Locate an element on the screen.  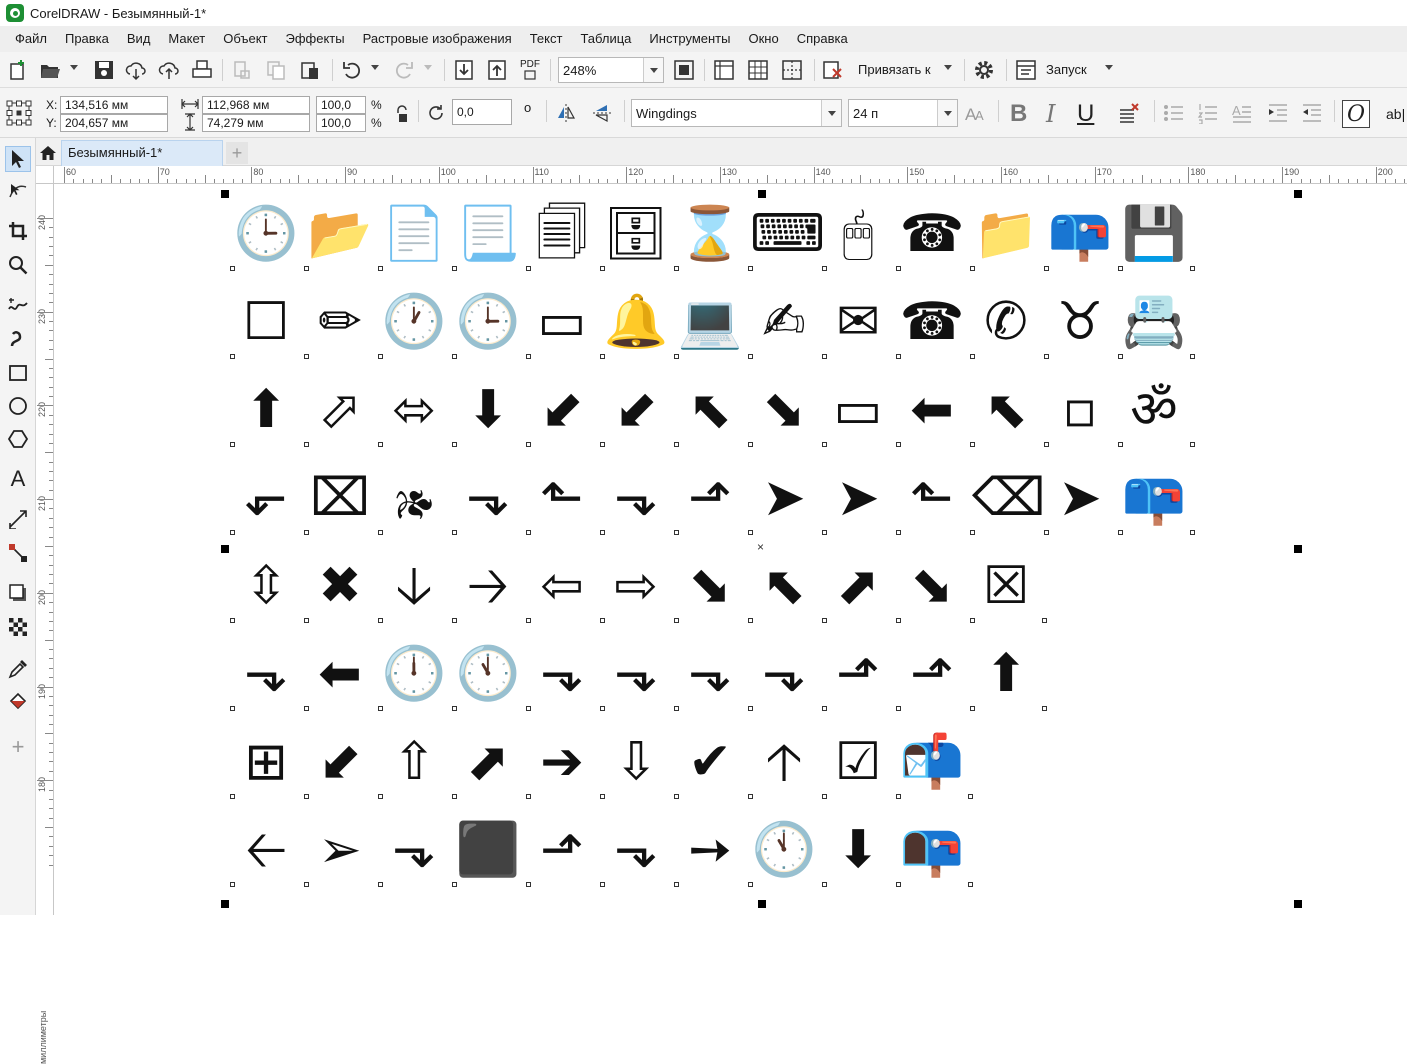
increase-indent-icon is located at coordinates (1278, 113).